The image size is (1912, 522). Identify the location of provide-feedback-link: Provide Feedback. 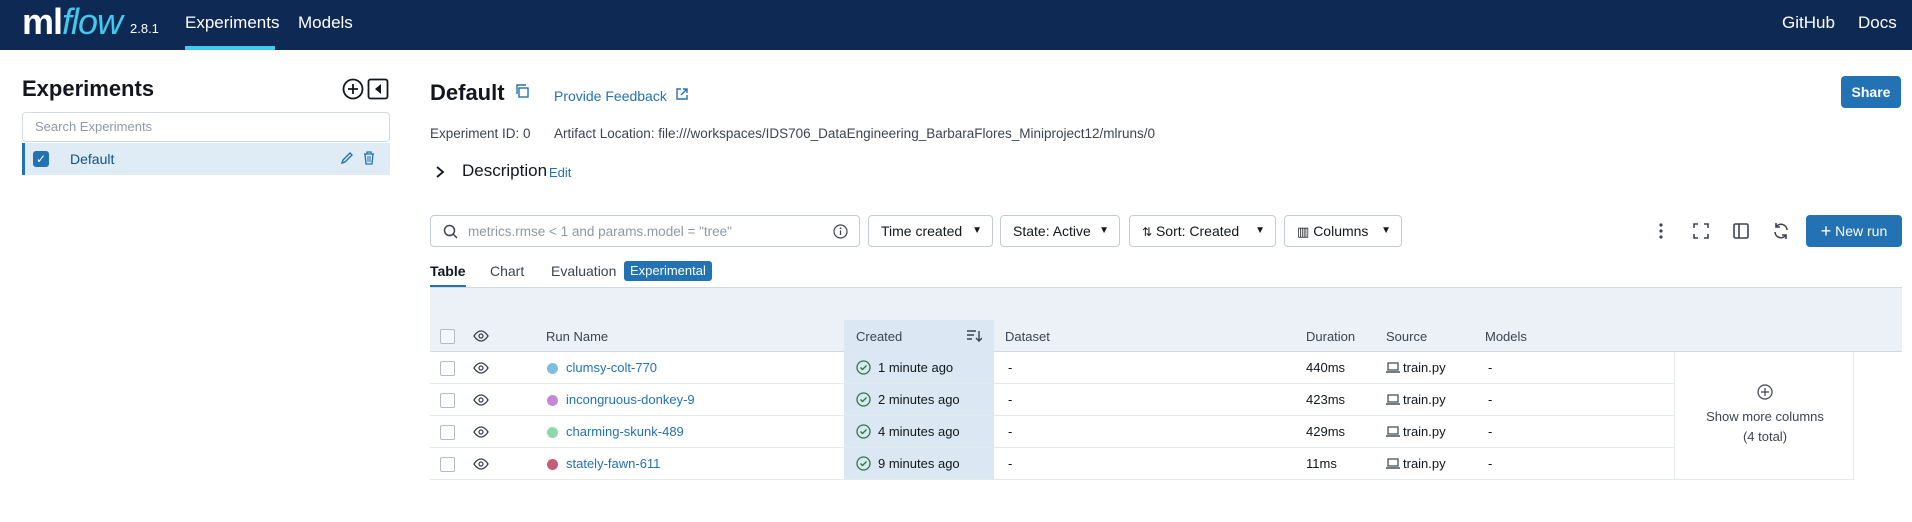
(621, 95).